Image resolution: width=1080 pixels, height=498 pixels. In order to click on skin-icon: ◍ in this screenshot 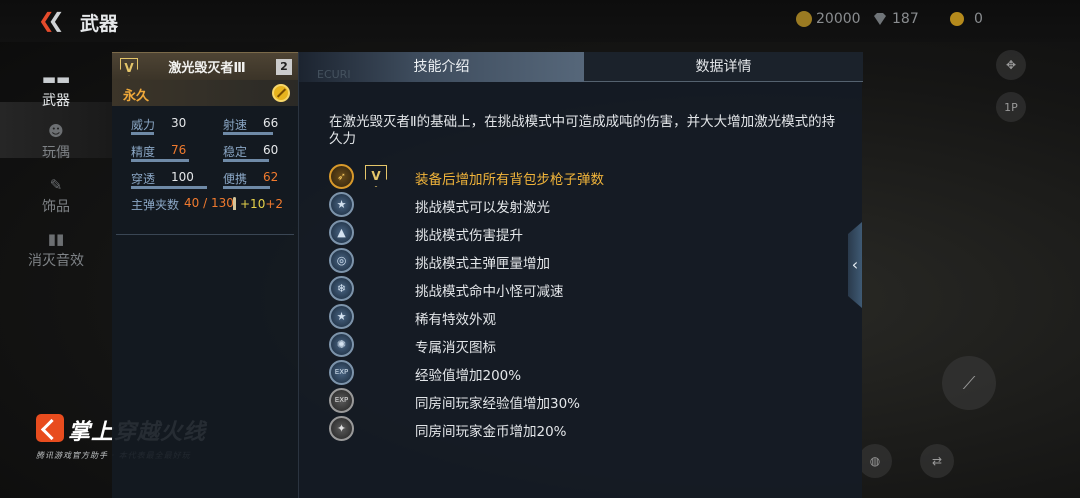, I will do `click(875, 461)`.